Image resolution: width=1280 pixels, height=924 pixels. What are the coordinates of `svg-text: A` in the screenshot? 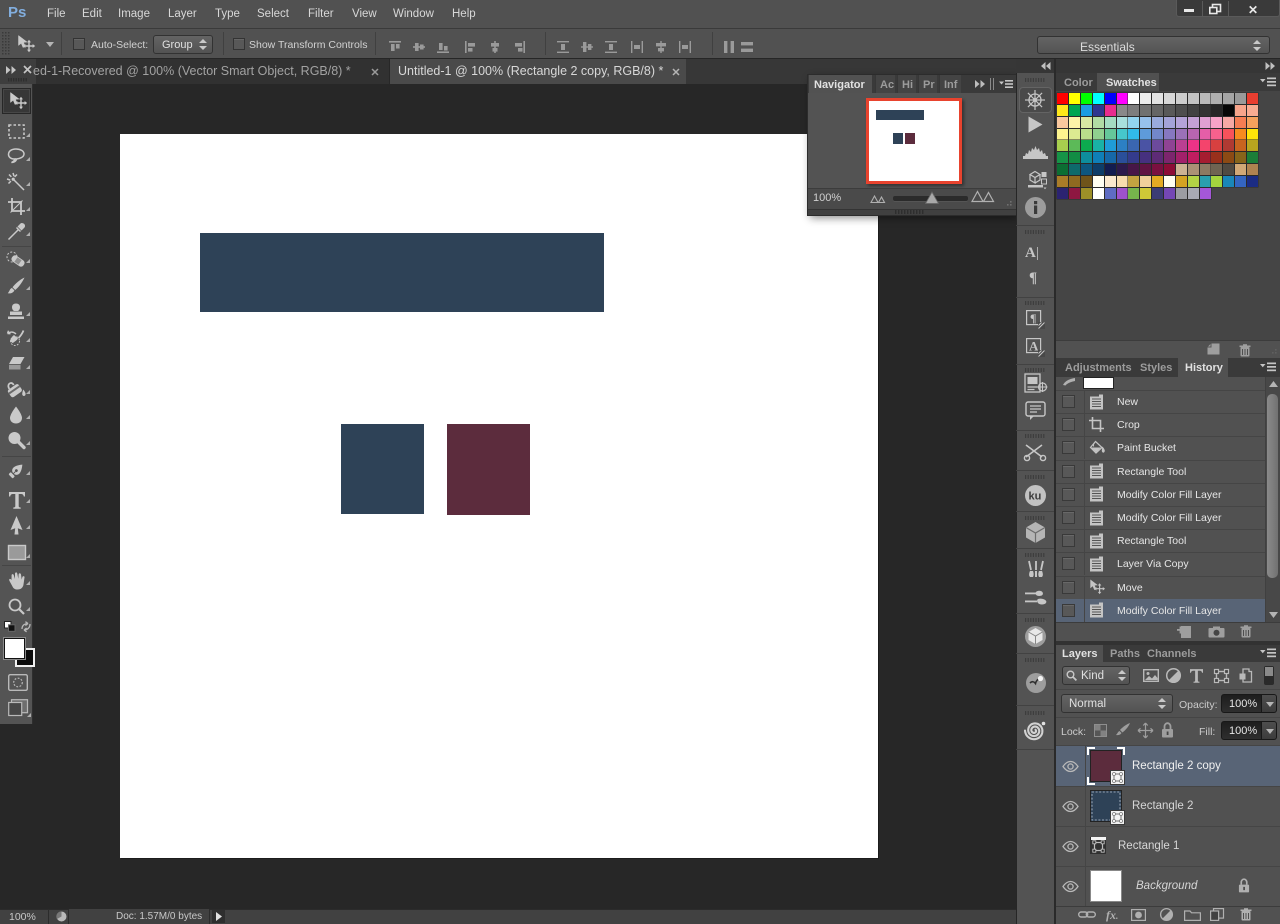 It's located at (1034, 346).